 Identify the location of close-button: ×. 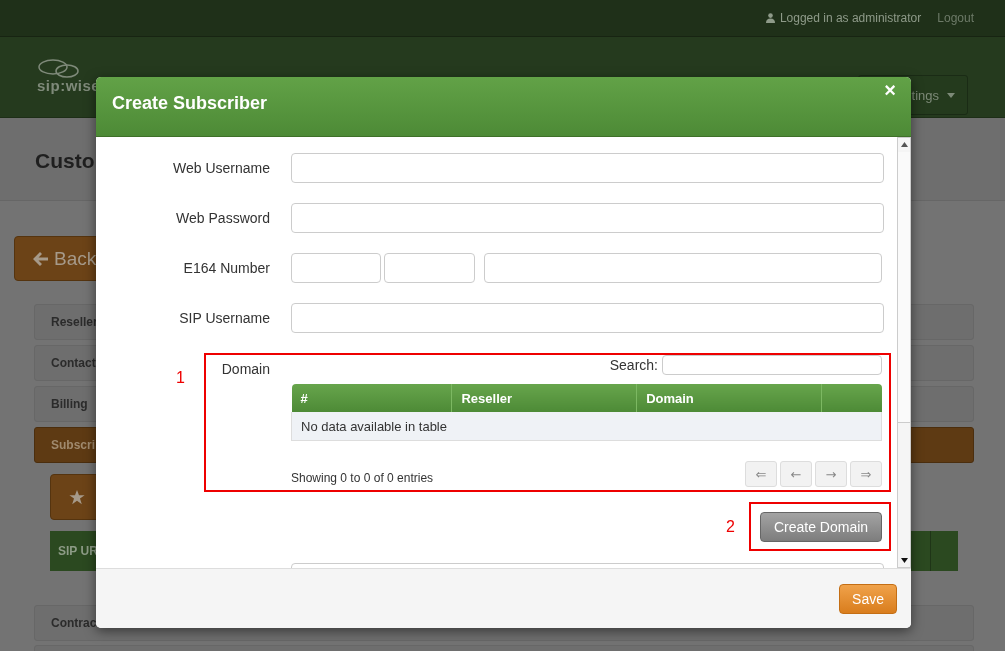
(890, 90).